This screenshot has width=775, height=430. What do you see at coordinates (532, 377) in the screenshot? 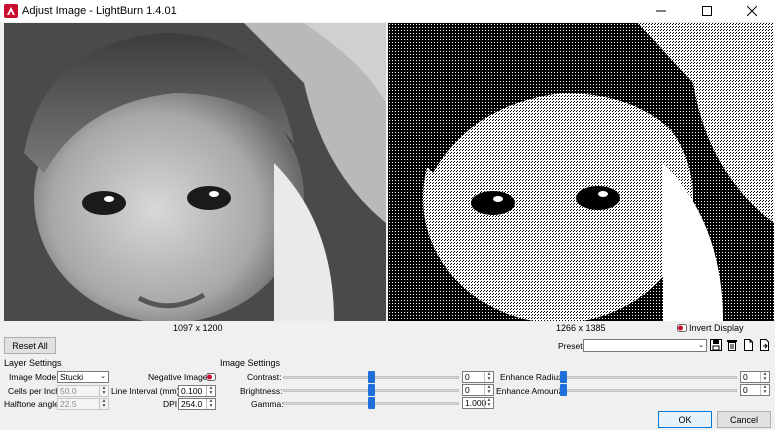
I see `enhance-radius-label: Enhance Radius:` at bounding box center [532, 377].